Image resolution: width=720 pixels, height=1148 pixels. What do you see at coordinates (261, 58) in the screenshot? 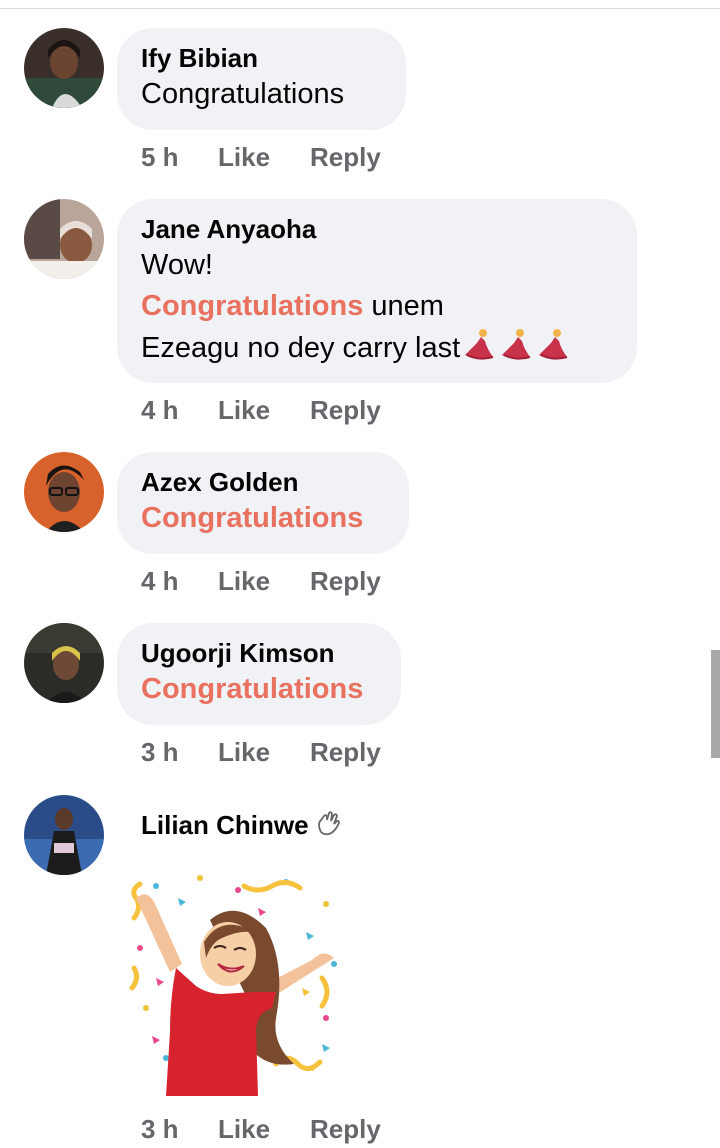
I see `commenter-name: Ify Bibian` at bounding box center [261, 58].